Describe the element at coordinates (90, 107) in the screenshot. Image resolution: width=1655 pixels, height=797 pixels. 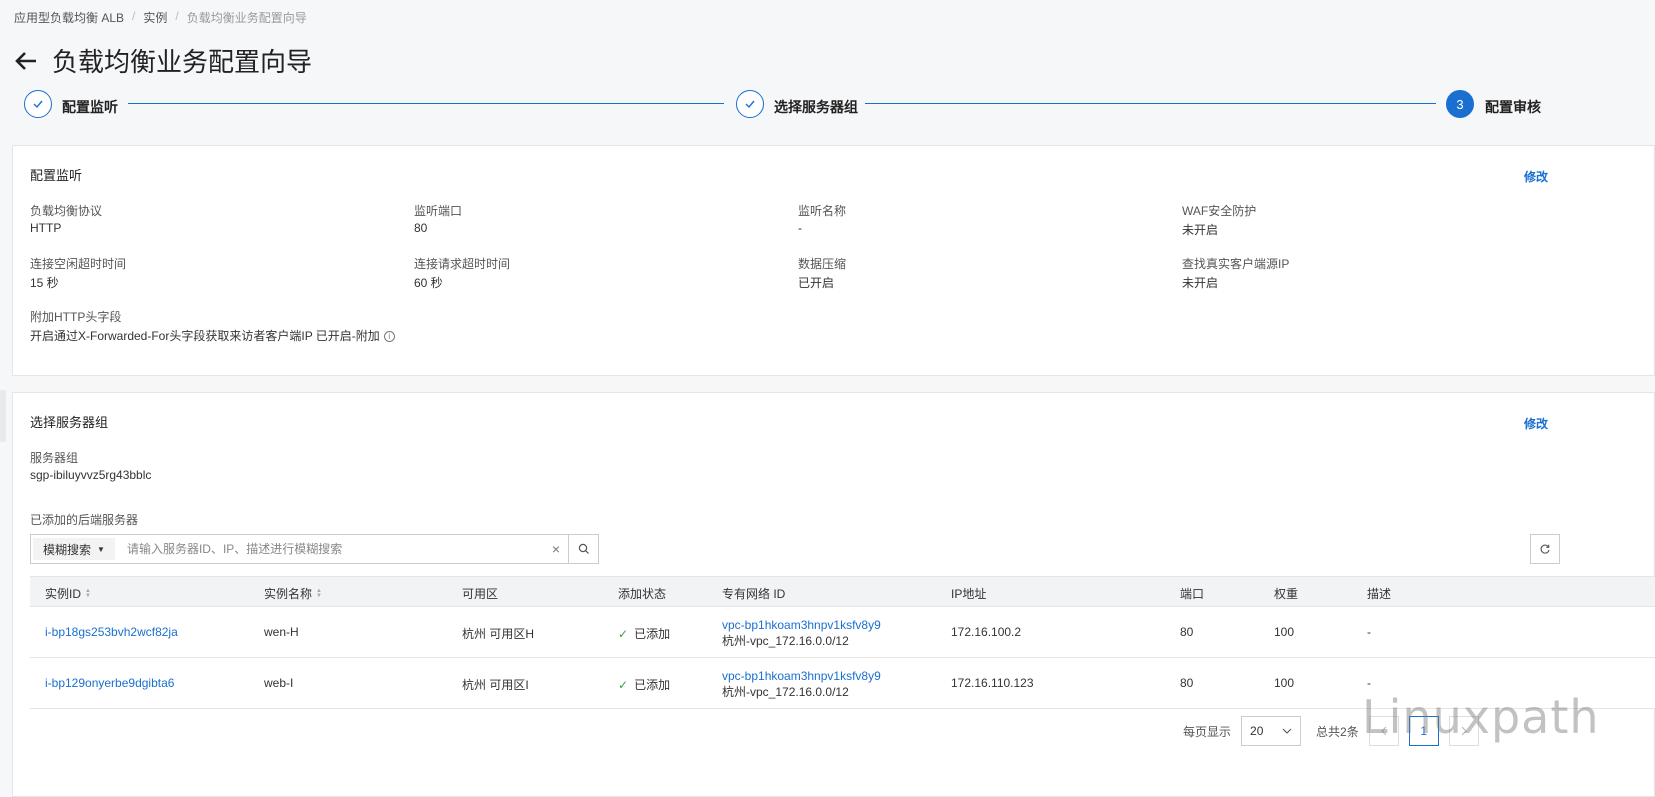
I see `step-1-label: 配置监听` at that location.